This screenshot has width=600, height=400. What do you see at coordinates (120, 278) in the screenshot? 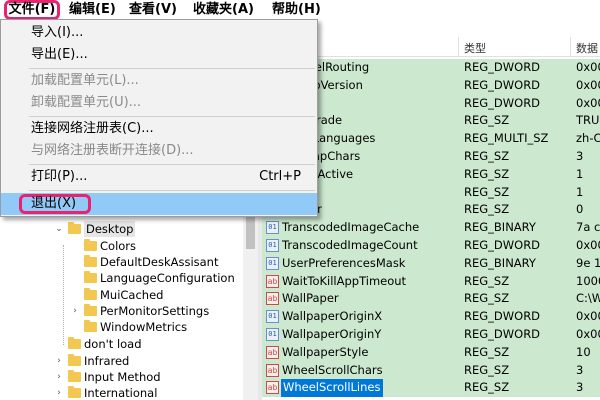
I see `tree-item-languageconfiguration: LanguageConfiguration` at bounding box center [120, 278].